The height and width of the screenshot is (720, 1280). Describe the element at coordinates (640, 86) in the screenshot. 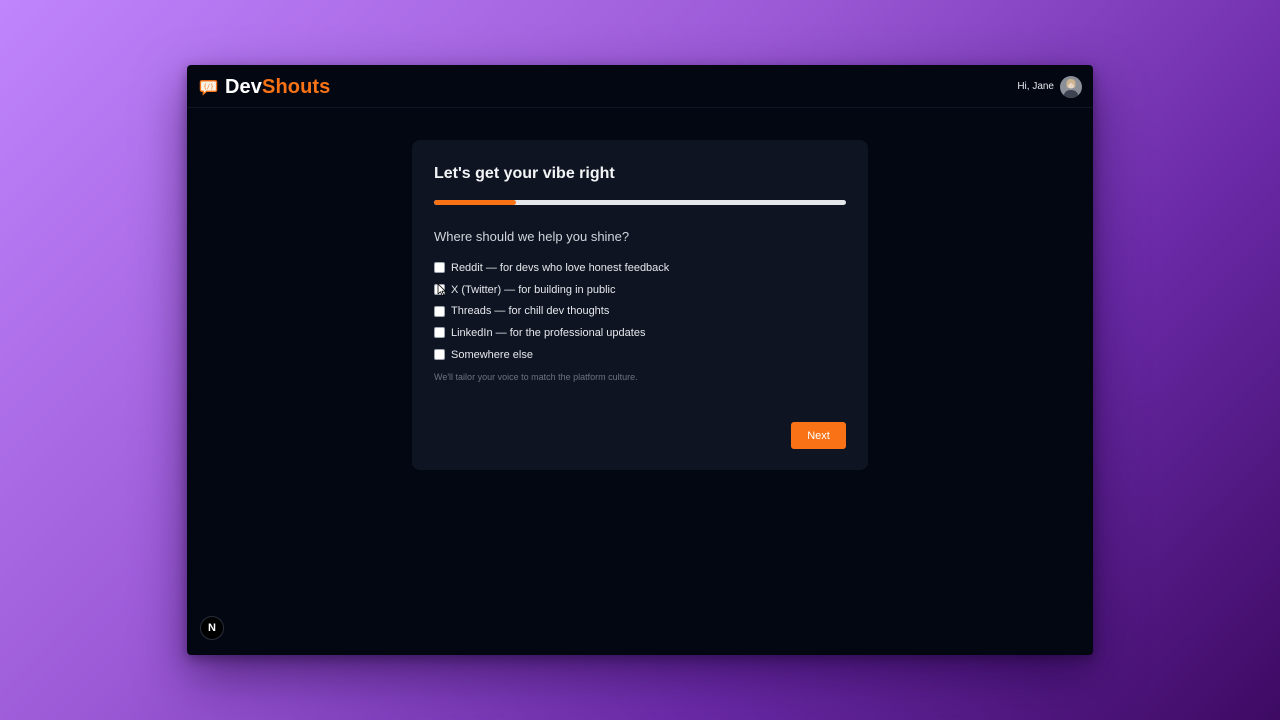

I see `top-navigation-bar: {/} DevShouts Hi, Jane` at that location.